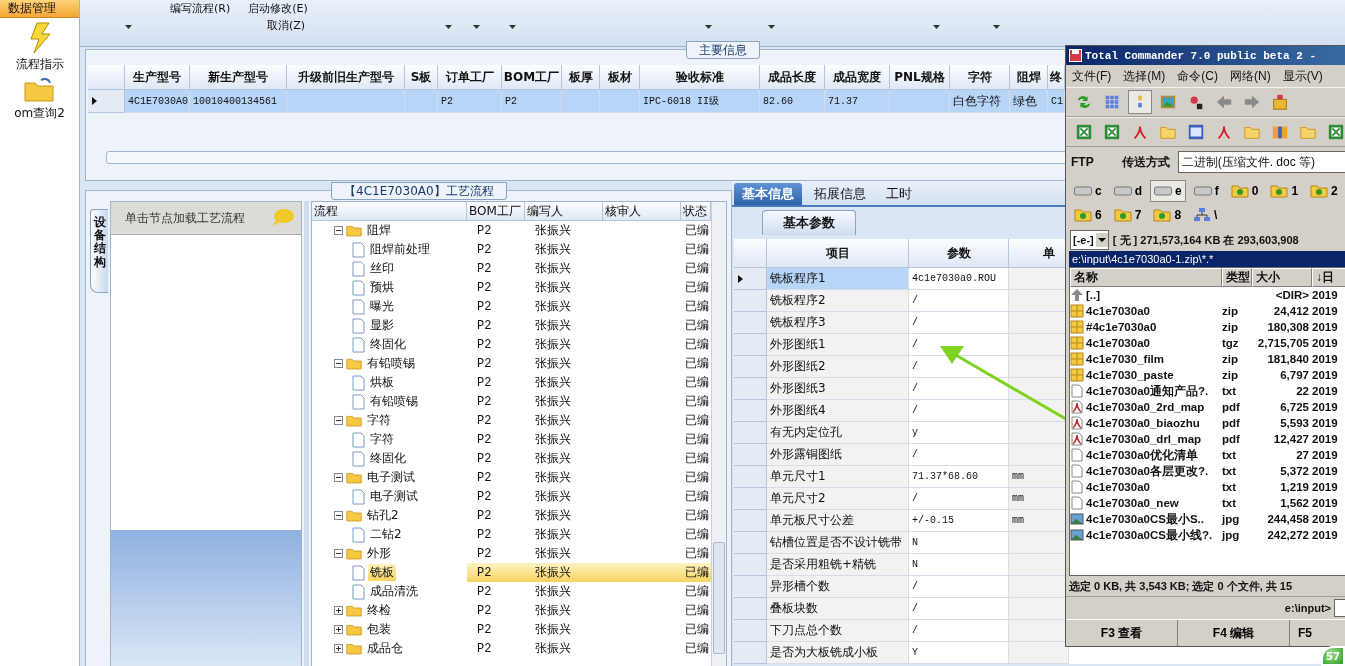  What do you see at coordinates (1146, 327) in the screenshot?
I see `file-row: #4c1e7030a0` at bounding box center [1146, 327].